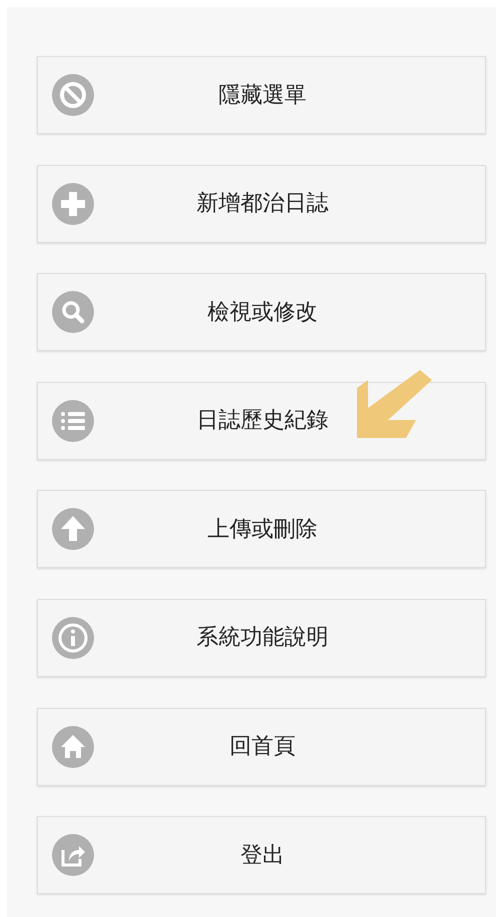 This screenshot has height=917, width=496. What do you see at coordinates (73, 95) in the screenshot?
I see `ban-icon` at bounding box center [73, 95].